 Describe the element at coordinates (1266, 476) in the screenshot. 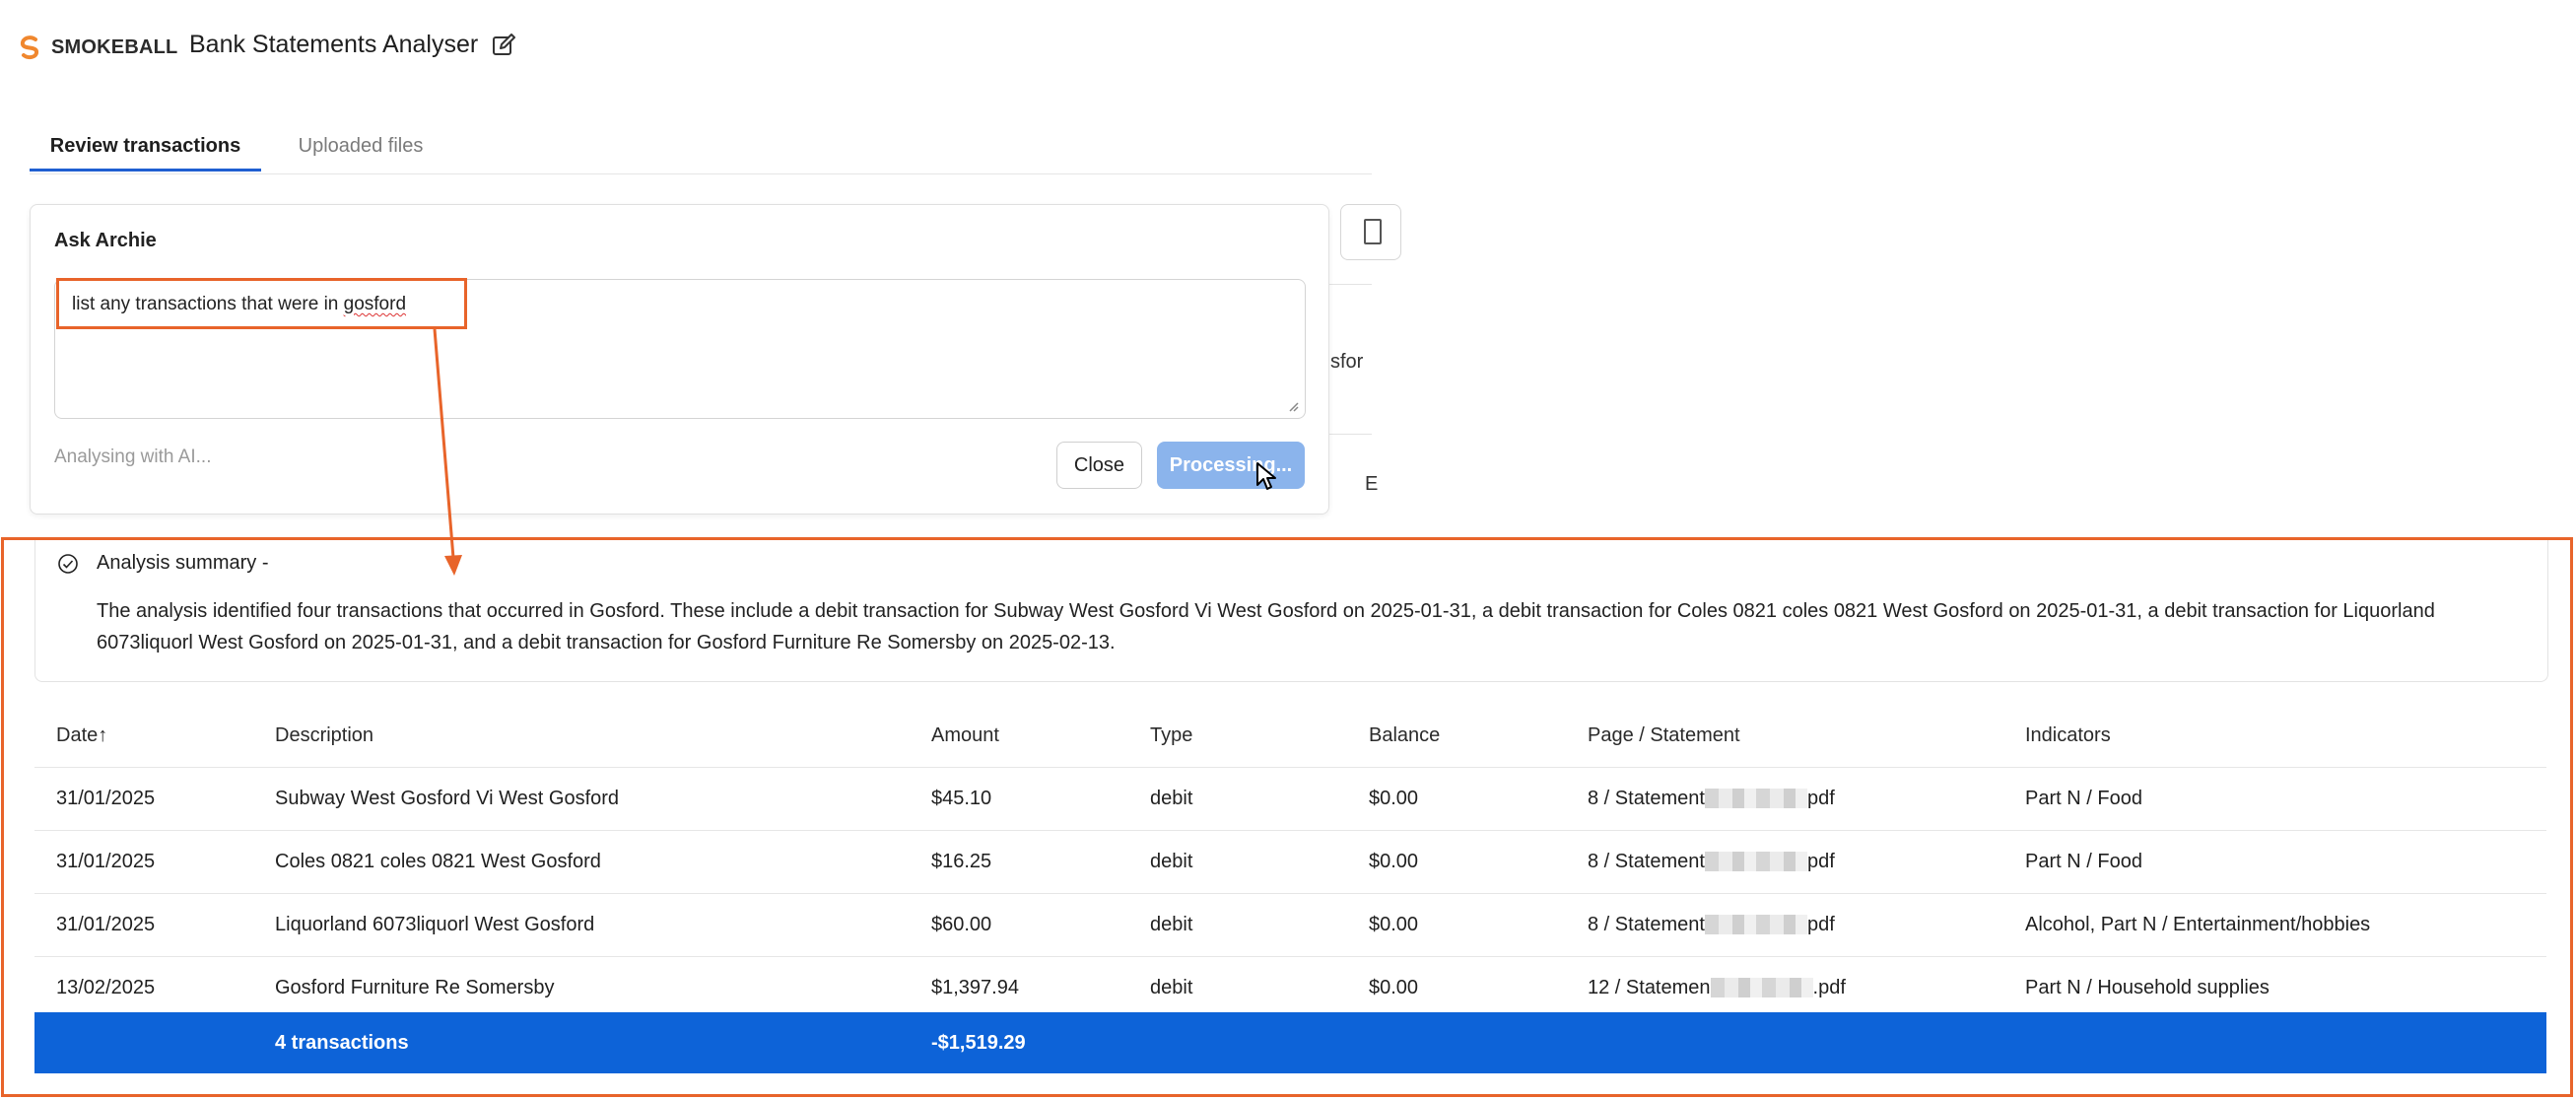

I see `mouse-cursor-icon` at that location.